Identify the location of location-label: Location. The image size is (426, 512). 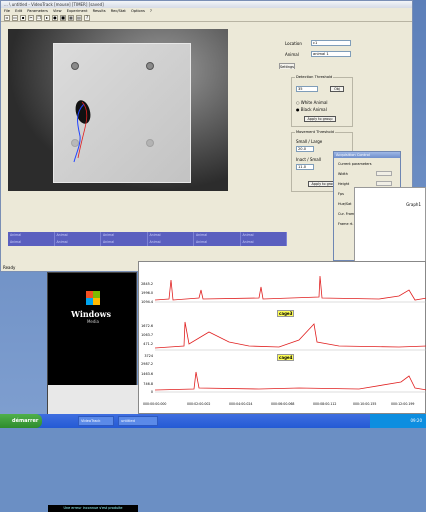
(293, 43).